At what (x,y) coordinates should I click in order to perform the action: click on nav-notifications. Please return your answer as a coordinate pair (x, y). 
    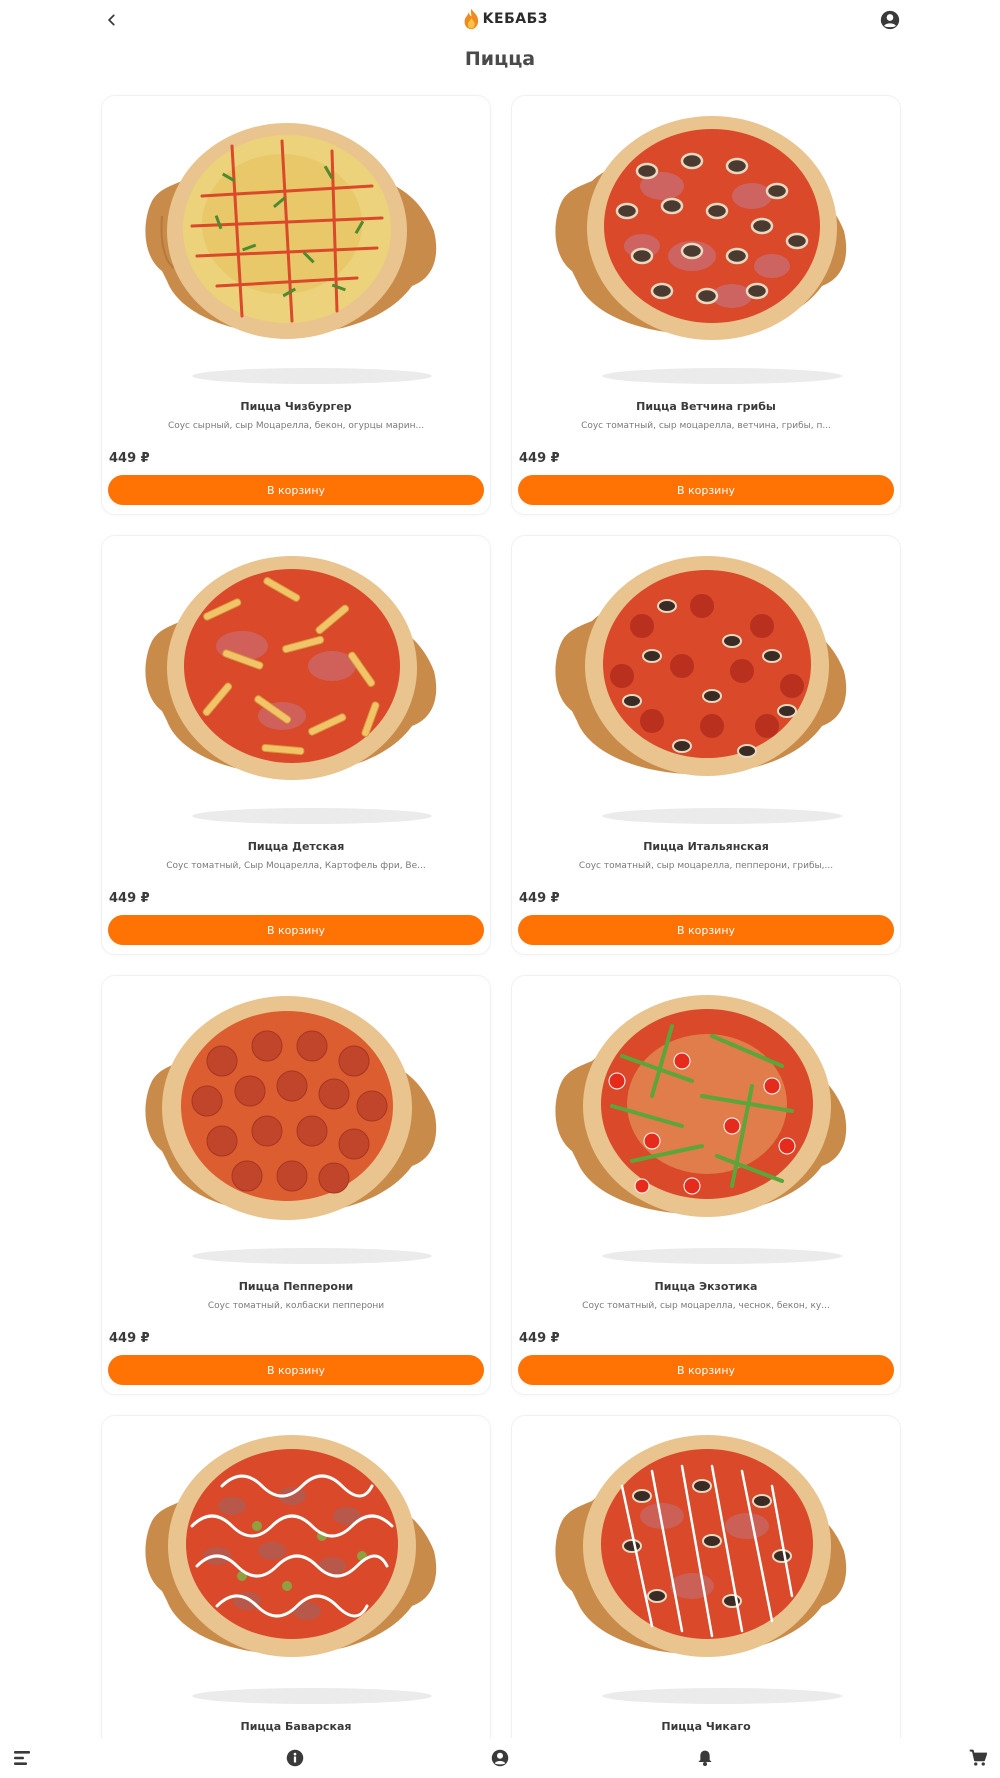
    Looking at the image, I should click on (705, 1758).